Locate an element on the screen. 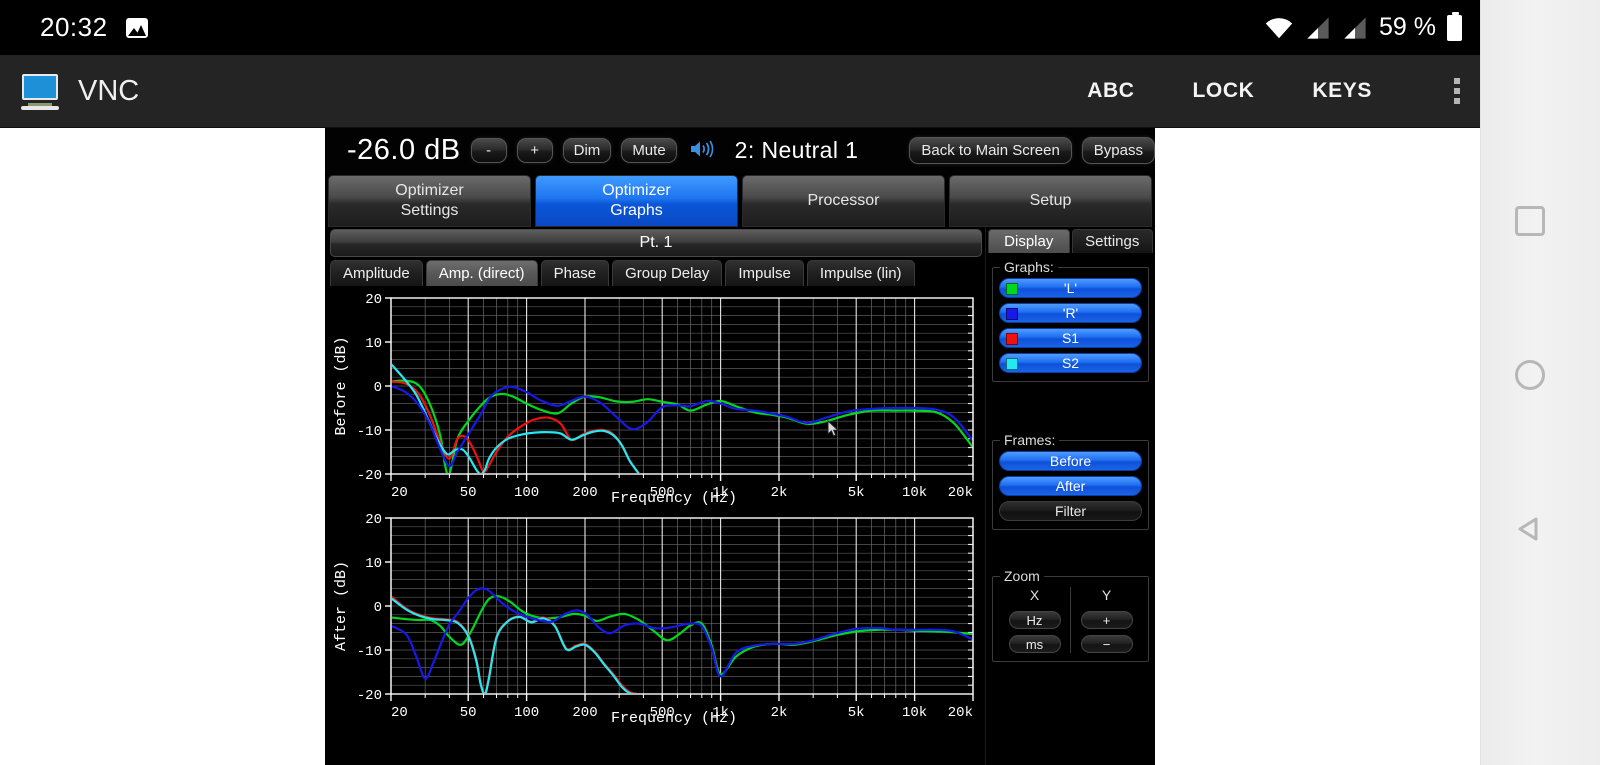 The height and width of the screenshot is (765, 1600). panel-tab-bar: Display Settings is located at coordinates (1070, 240).